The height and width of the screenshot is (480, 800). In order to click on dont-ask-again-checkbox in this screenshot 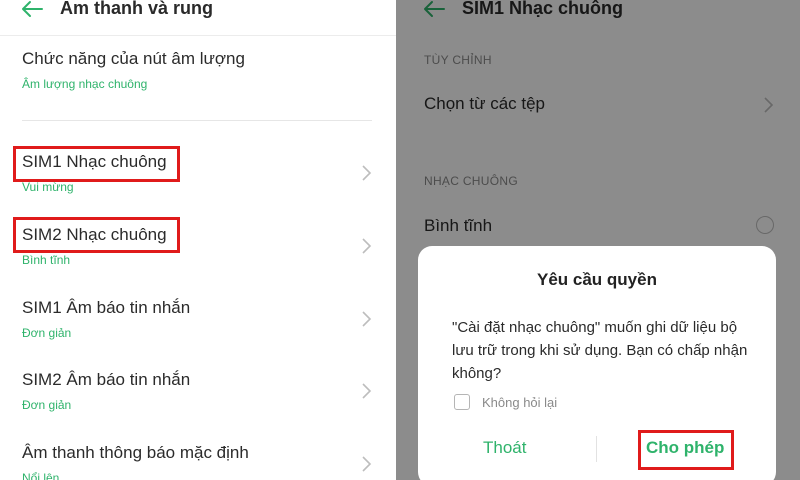, I will do `click(462, 402)`.